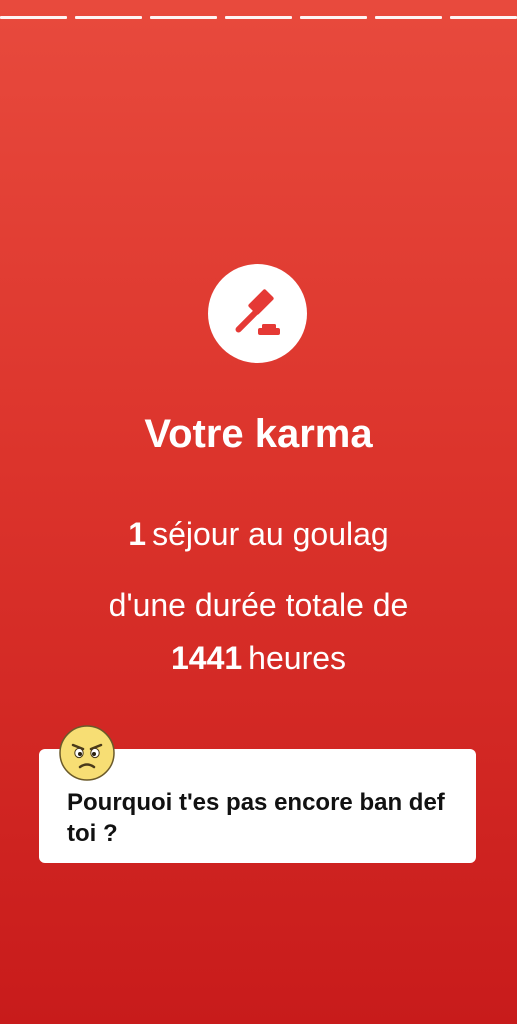 This screenshot has width=517, height=1024. I want to click on angry-face-icon, so click(87, 753).